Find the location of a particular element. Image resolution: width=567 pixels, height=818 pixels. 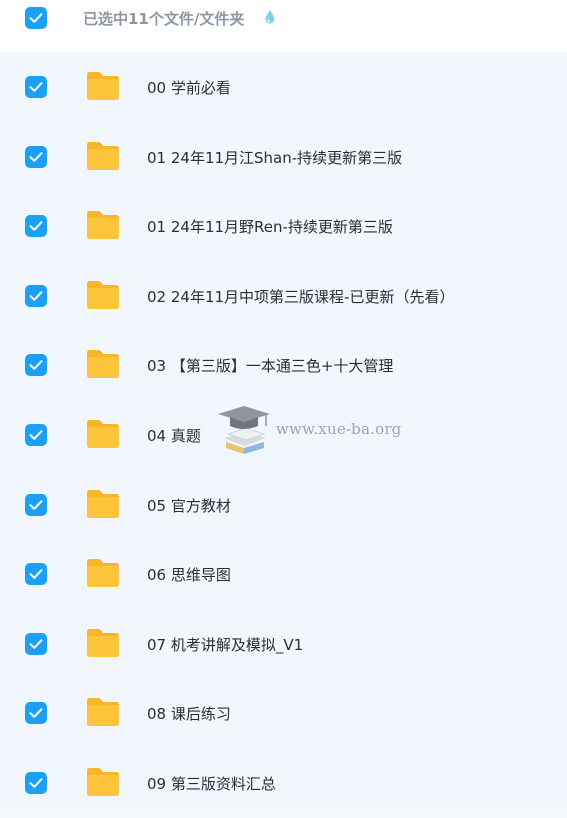

item-name: 00 学前必看 is located at coordinates (189, 88).